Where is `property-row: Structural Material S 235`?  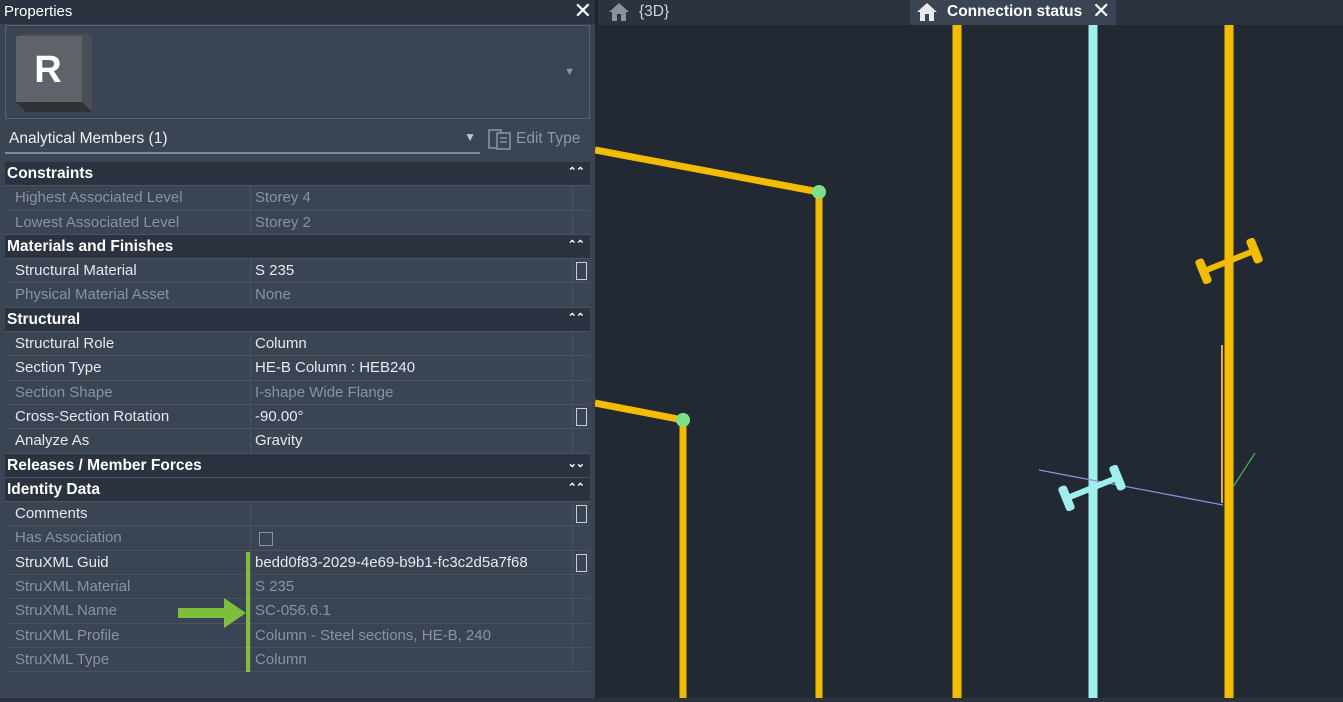
property-row: Structural Material S 235 is located at coordinates (297, 271).